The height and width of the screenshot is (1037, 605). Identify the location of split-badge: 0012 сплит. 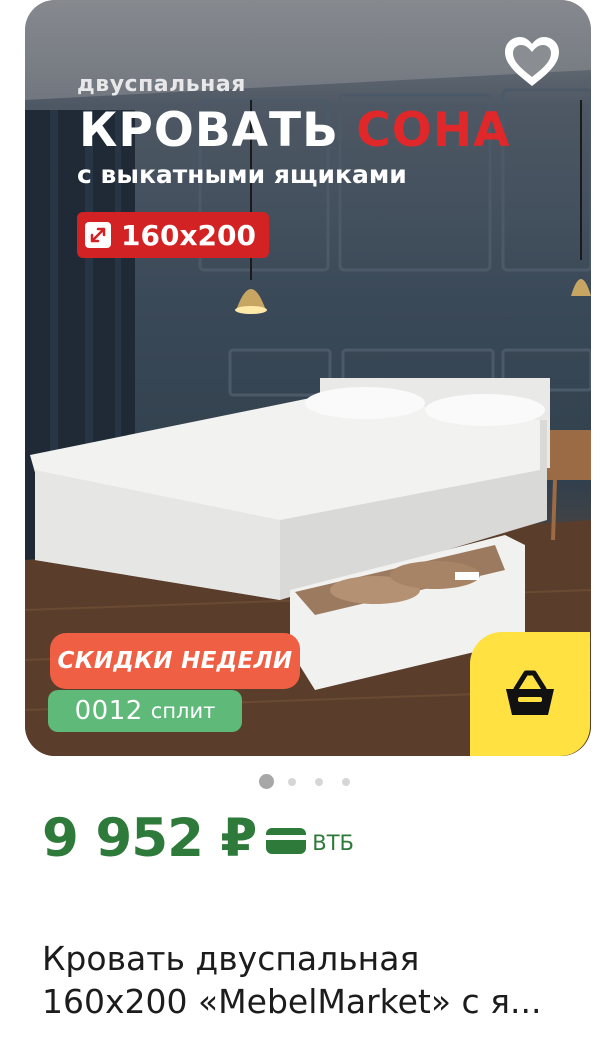
(145, 711).